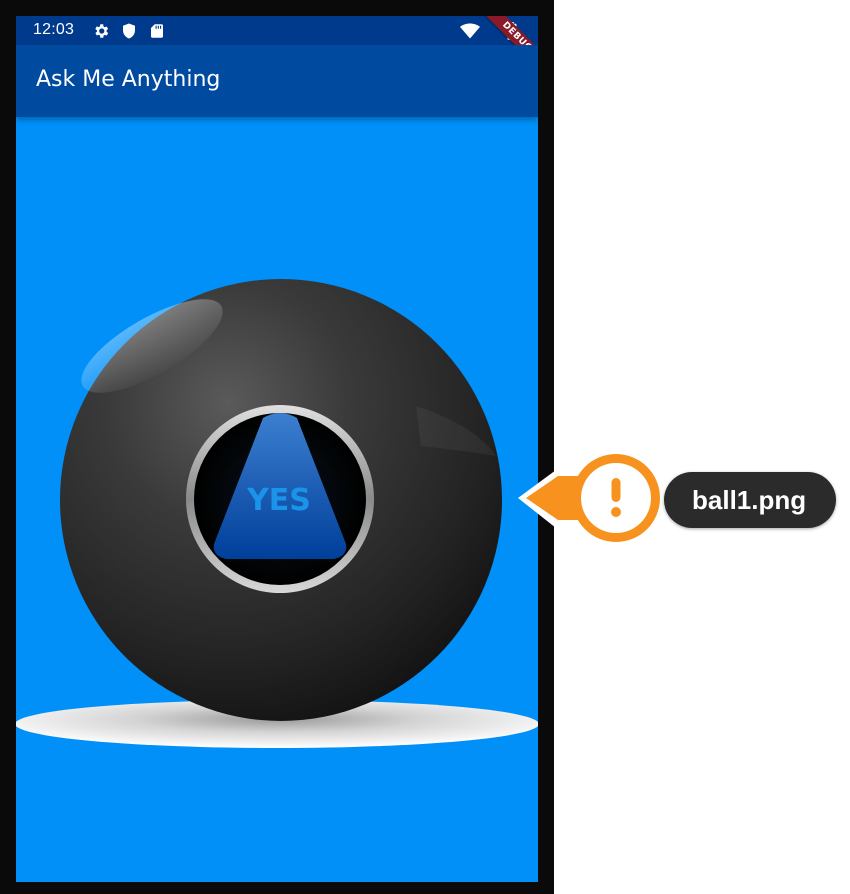  I want to click on gear-icon, so click(101, 31).